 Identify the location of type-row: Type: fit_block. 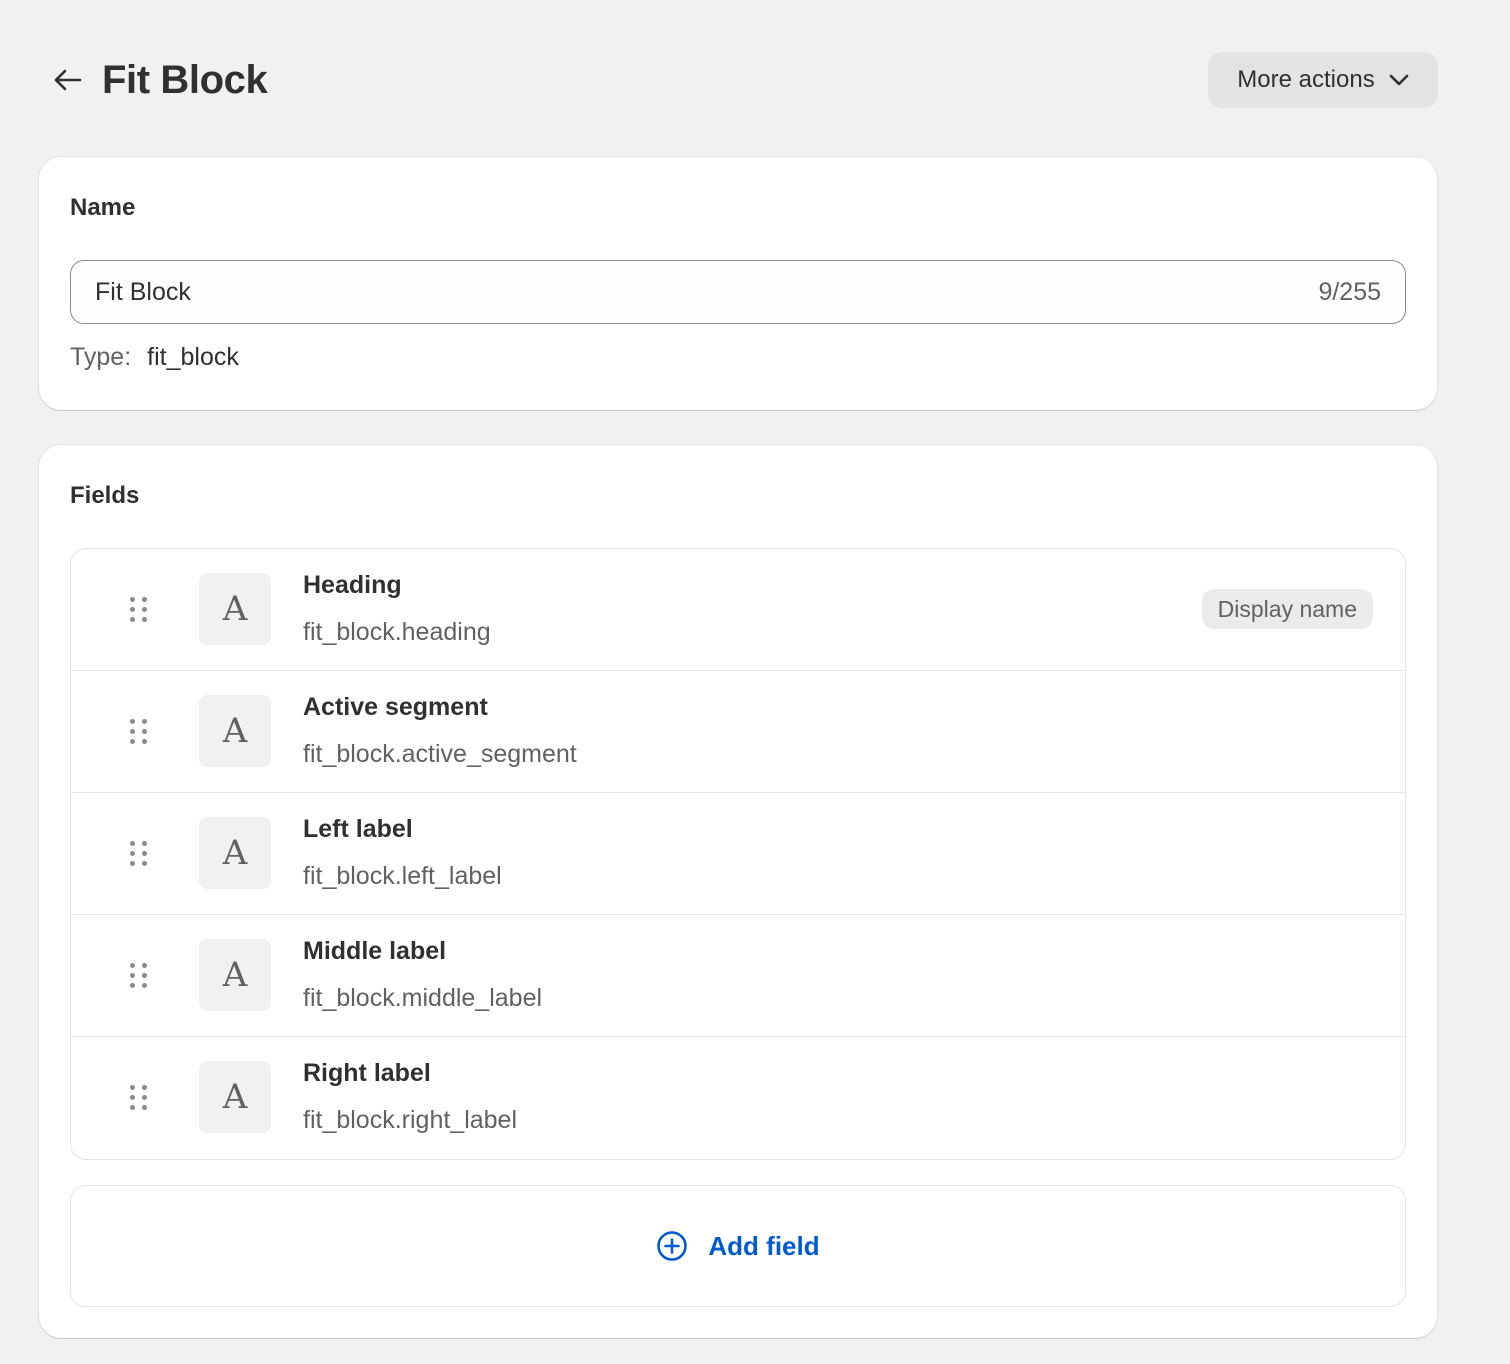
(154, 357).